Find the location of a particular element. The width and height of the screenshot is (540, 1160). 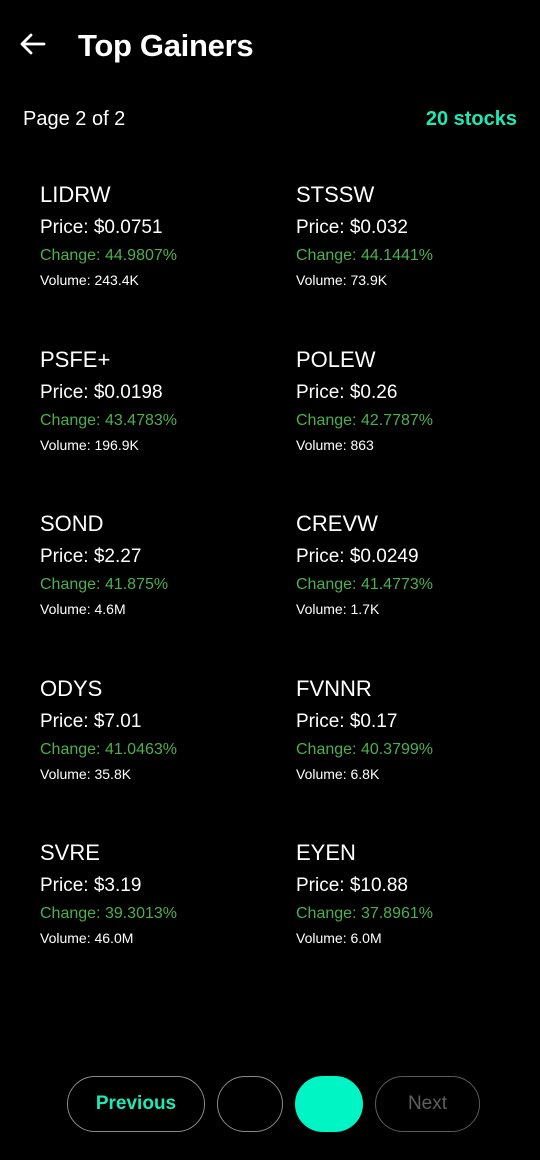

stock-ticker: SOND is located at coordinates (72, 523).